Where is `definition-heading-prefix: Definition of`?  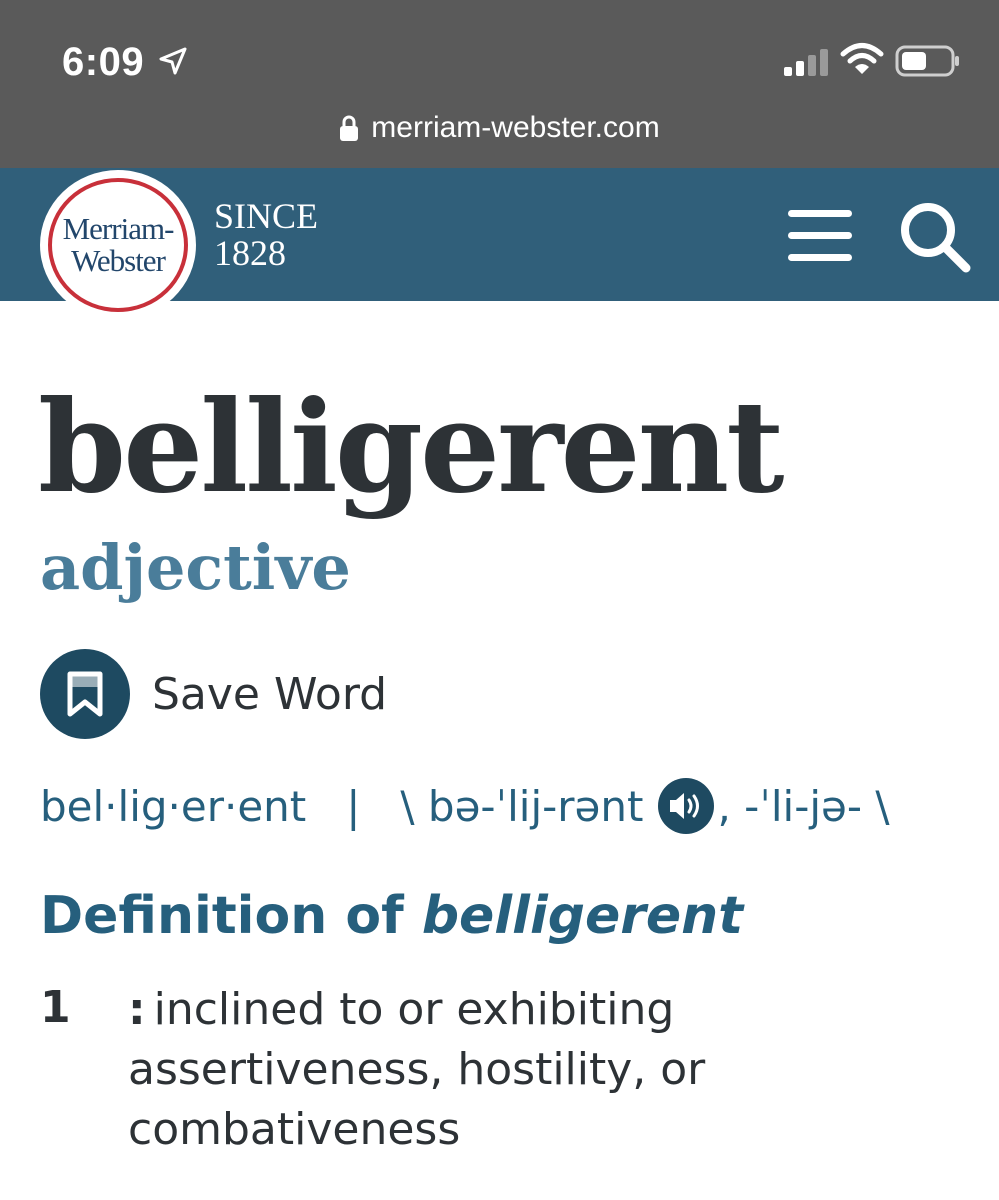 definition-heading-prefix: Definition of is located at coordinates (231, 916).